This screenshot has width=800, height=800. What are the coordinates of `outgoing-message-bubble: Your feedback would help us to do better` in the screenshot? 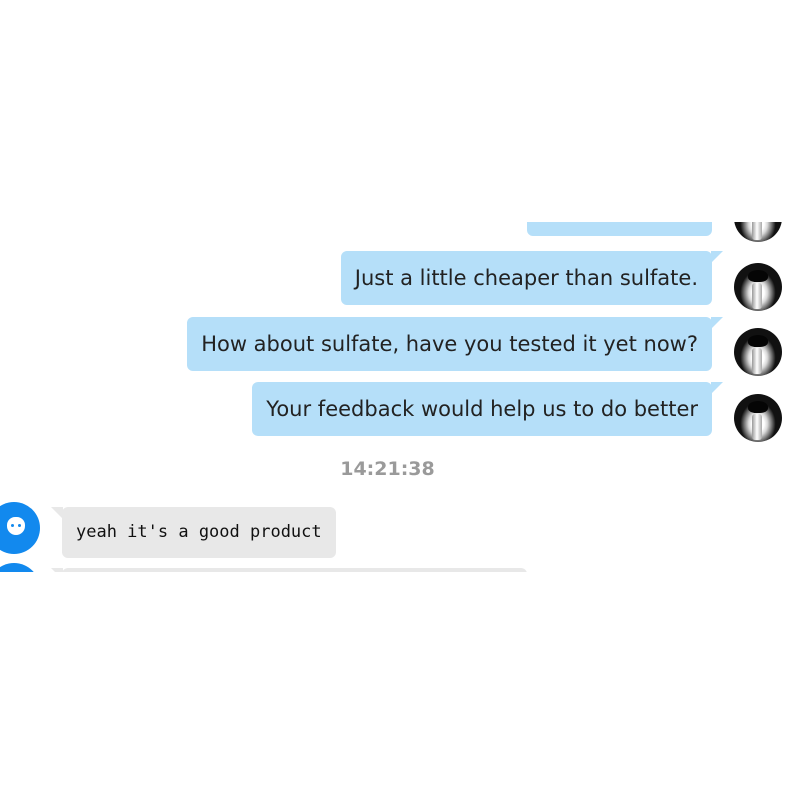 It's located at (487, 409).